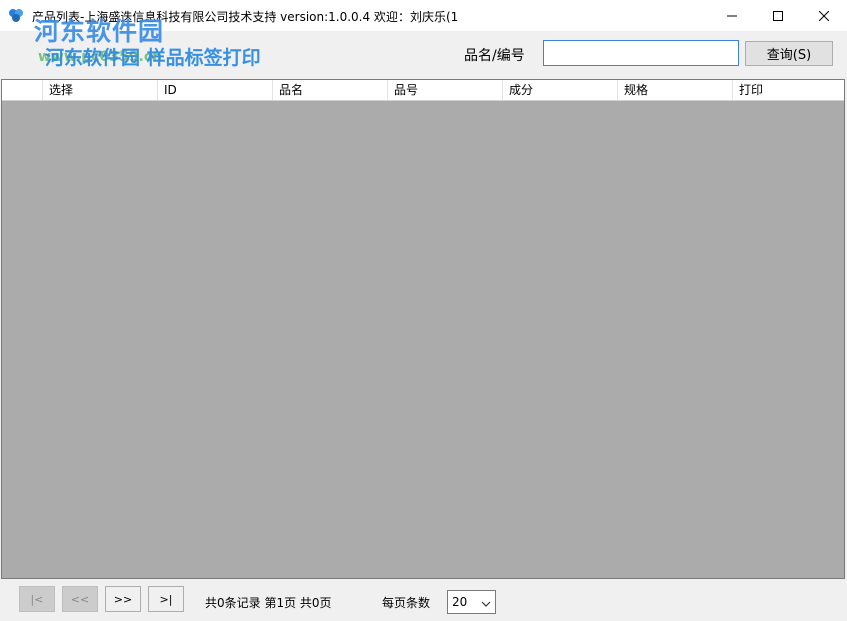 Image resolution: width=847 pixels, height=621 pixels. What do you see at coordinates (268, 603) in the screenshot?
I see `page-info: 共0条记录 第1页 共0页` at bounding box center [268, 603].